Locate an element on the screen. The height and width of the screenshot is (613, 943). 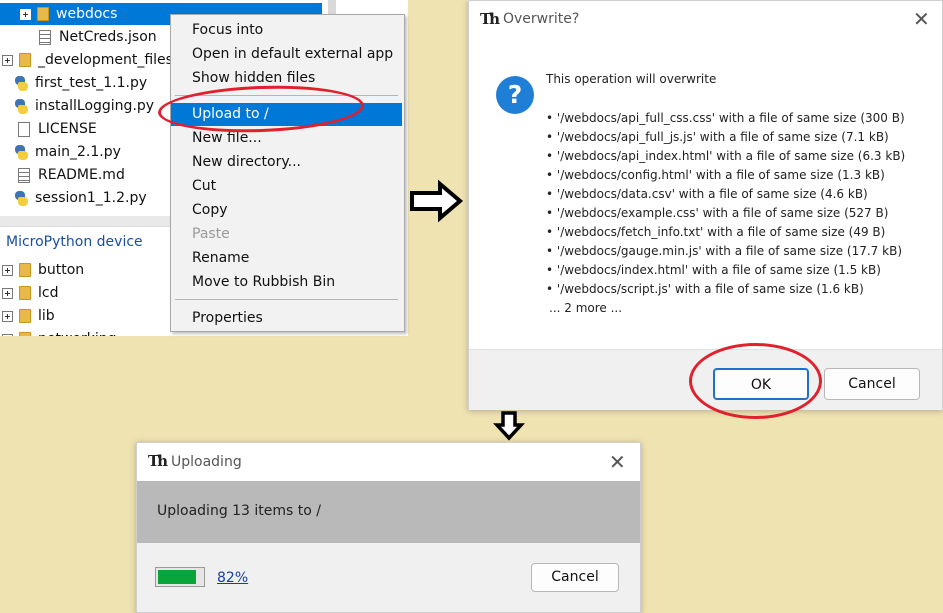
tree-item-label: webdocs is located at coordinates (87, 14).